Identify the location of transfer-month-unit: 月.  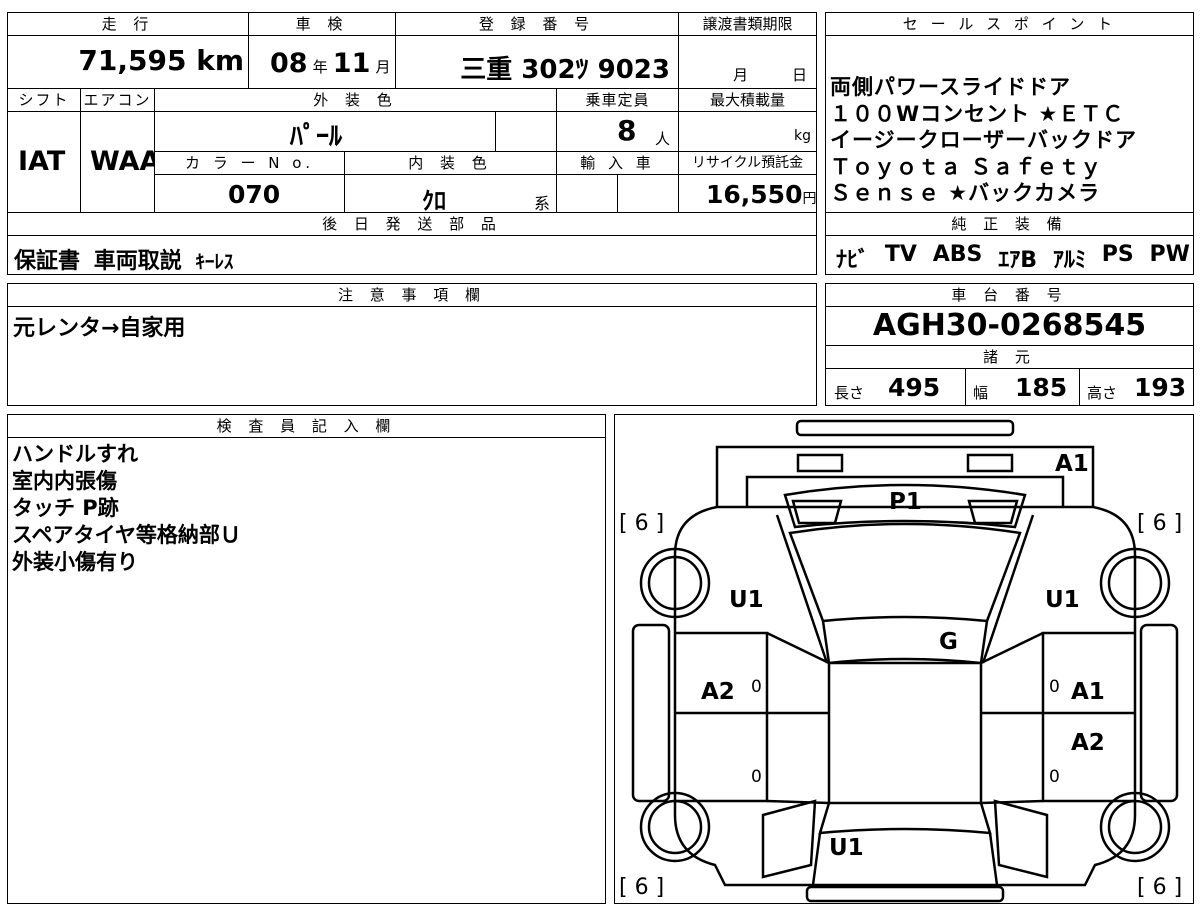
(741, 75).